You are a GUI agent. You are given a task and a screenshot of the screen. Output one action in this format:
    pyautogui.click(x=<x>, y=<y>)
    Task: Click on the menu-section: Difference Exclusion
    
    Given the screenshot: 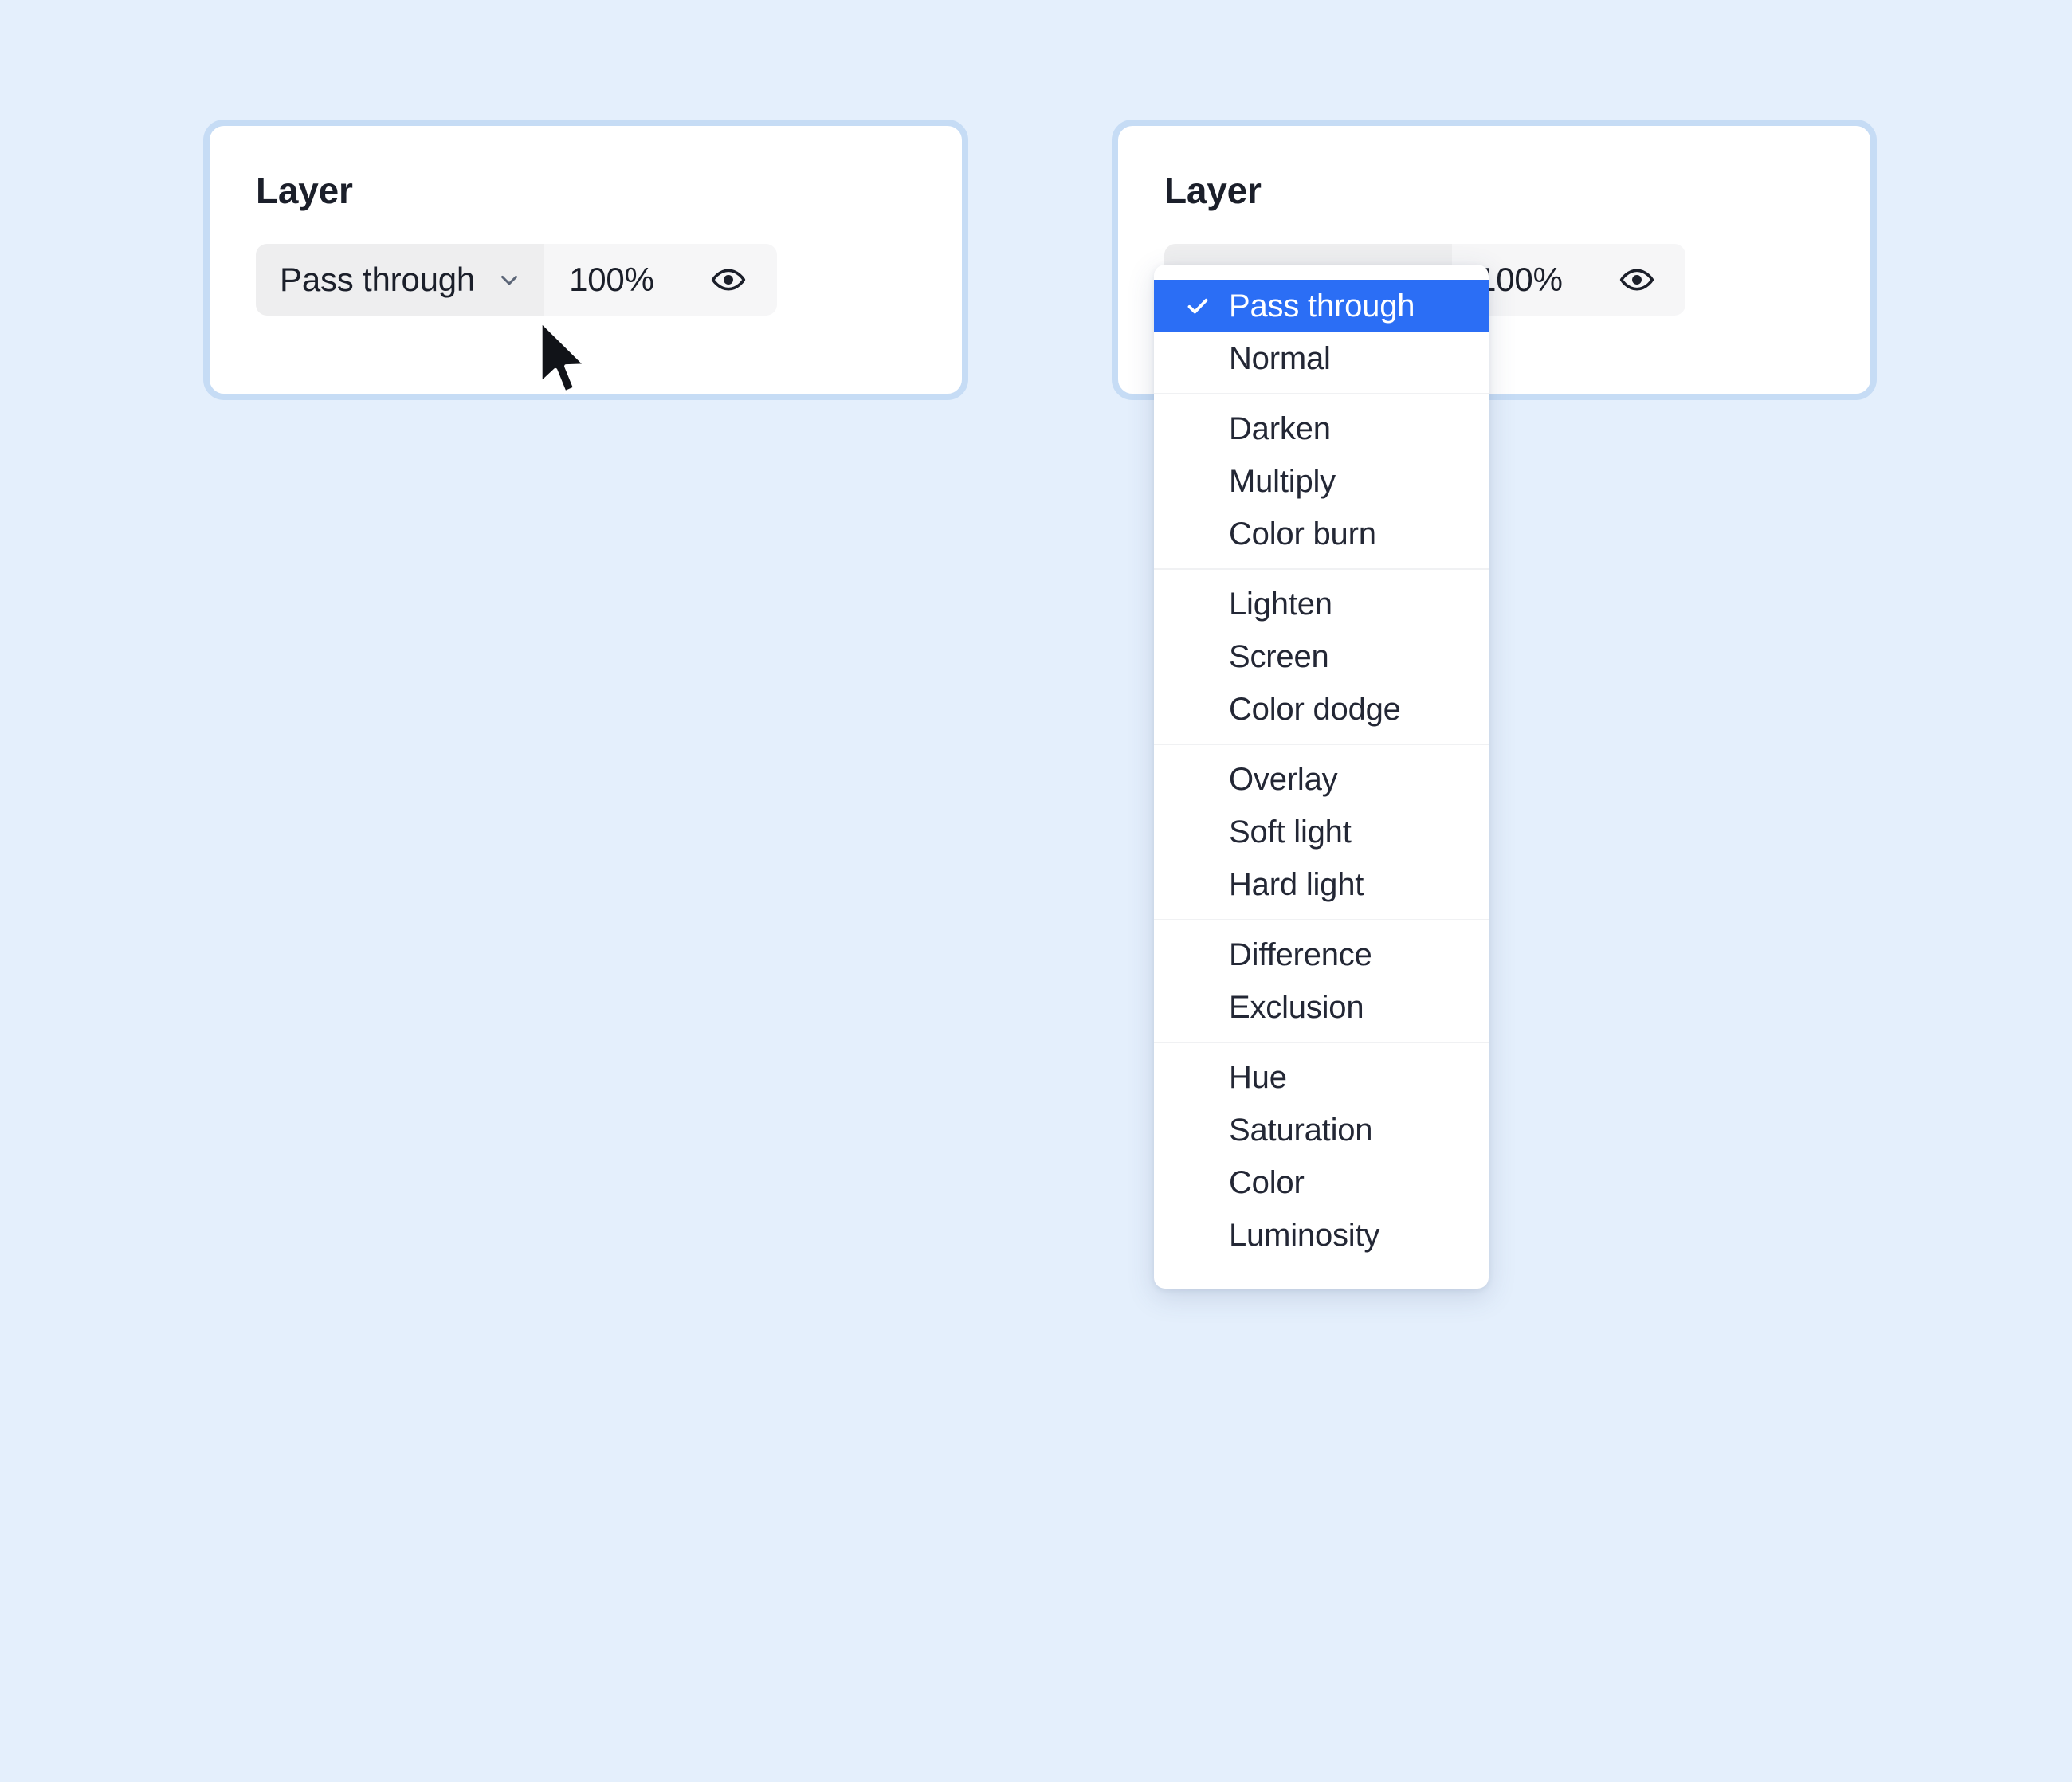 What is the action you would take?
    pyautogui.click(x=1321, y=980)
    